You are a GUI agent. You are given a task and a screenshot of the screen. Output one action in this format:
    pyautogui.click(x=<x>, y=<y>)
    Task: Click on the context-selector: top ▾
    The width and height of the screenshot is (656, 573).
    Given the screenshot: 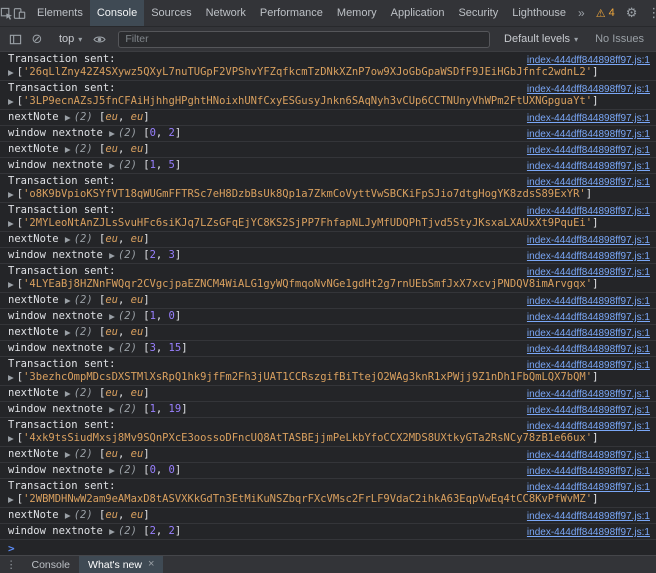 What is the action you would take?
    pyautogui.click(x=70, y=39)
    